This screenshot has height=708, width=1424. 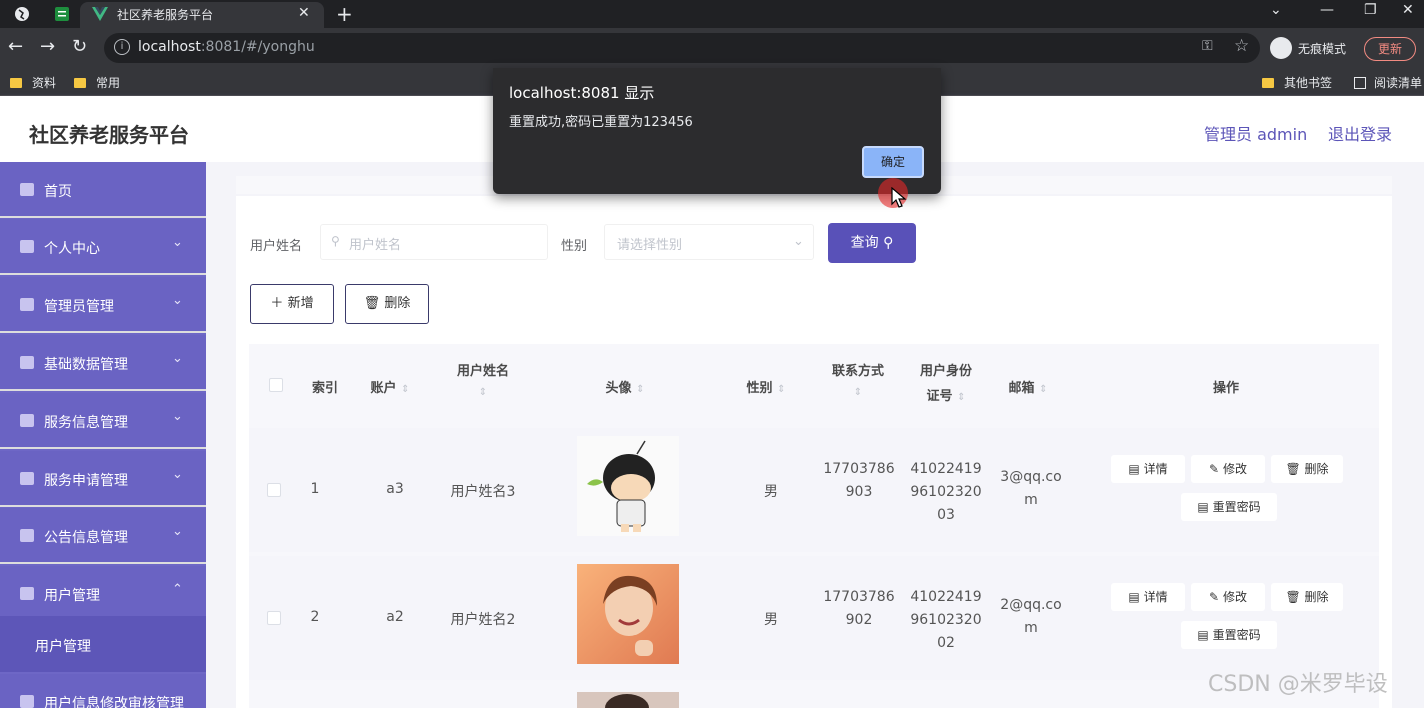 What do you see at coordinates (872, 243) in the screenshot?
I see `query-button: 查询 ⚲` at bounding box center [872, 243].